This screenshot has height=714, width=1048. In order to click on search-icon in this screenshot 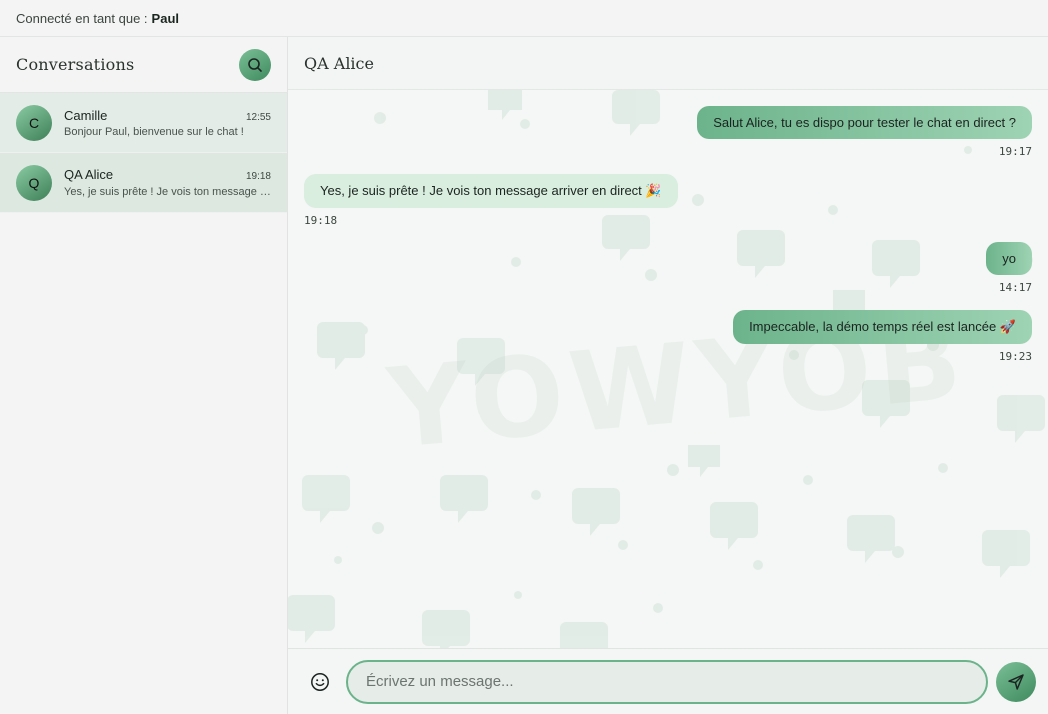, I will do `click(255, 64)`.